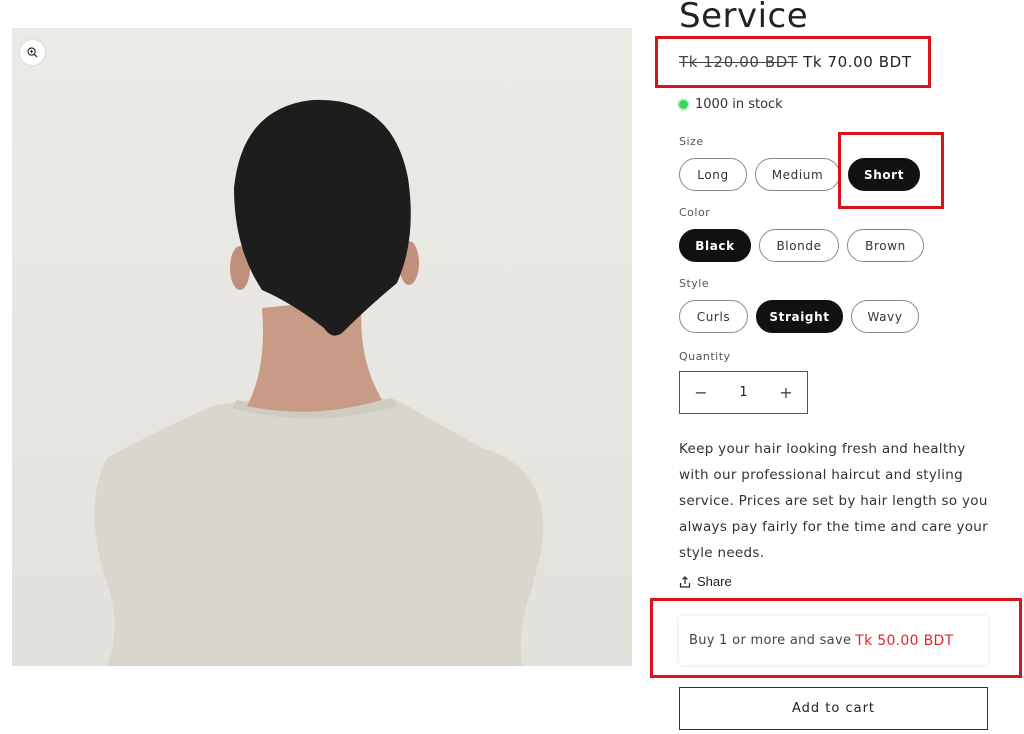 Image resolution: width=1024 pixels, height=734 pixels. What do you see at coordinates (799, 316) in the screenshot?
I see `style-option-straight: Straight` at bounding box center [799, 316].